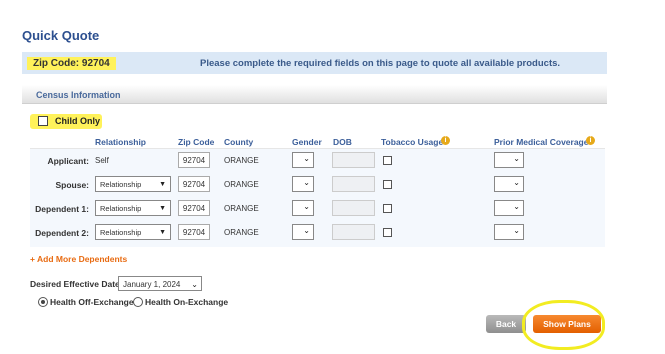 The height and width of the screenshot is (354, 665). I want to click on spouse-county: ORANGE, so click(241, 184).